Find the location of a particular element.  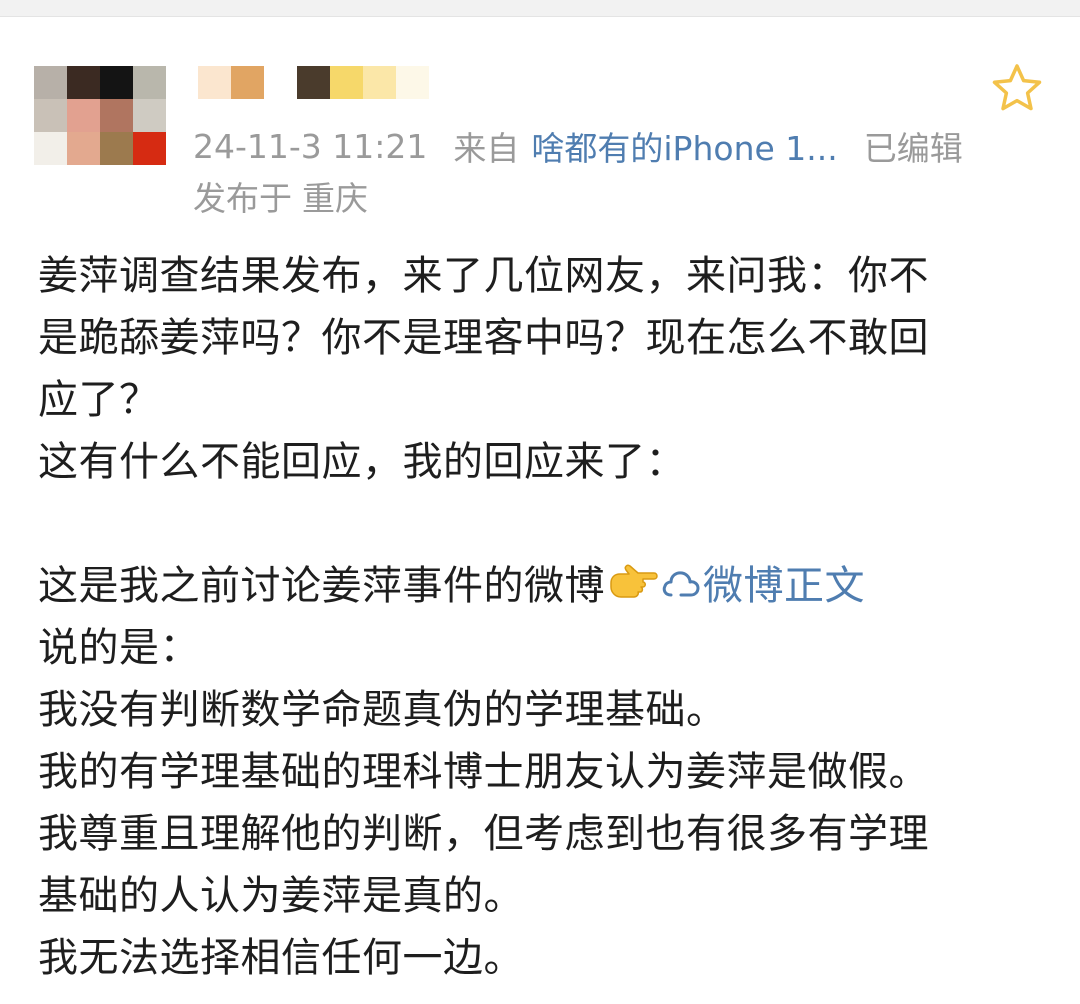

post-line: 这有什么不能回应，我的回应来了： is located at coordinates (362, 462).